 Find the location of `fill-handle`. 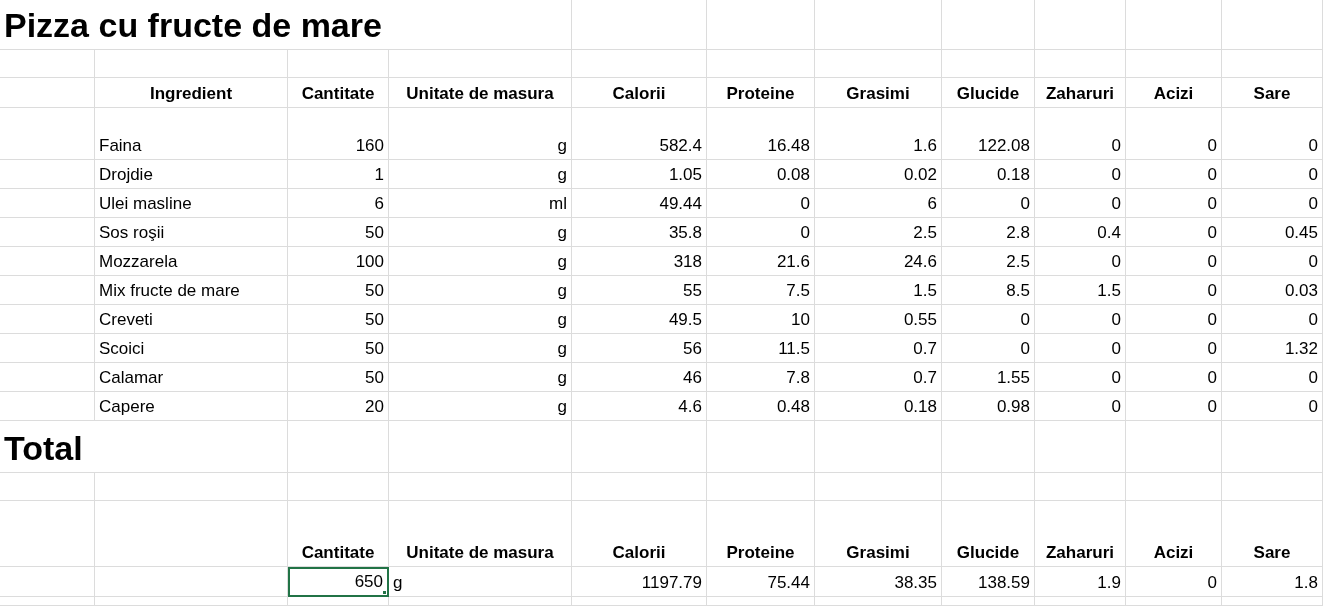

fill-handle is located at coordinates (384, 592).